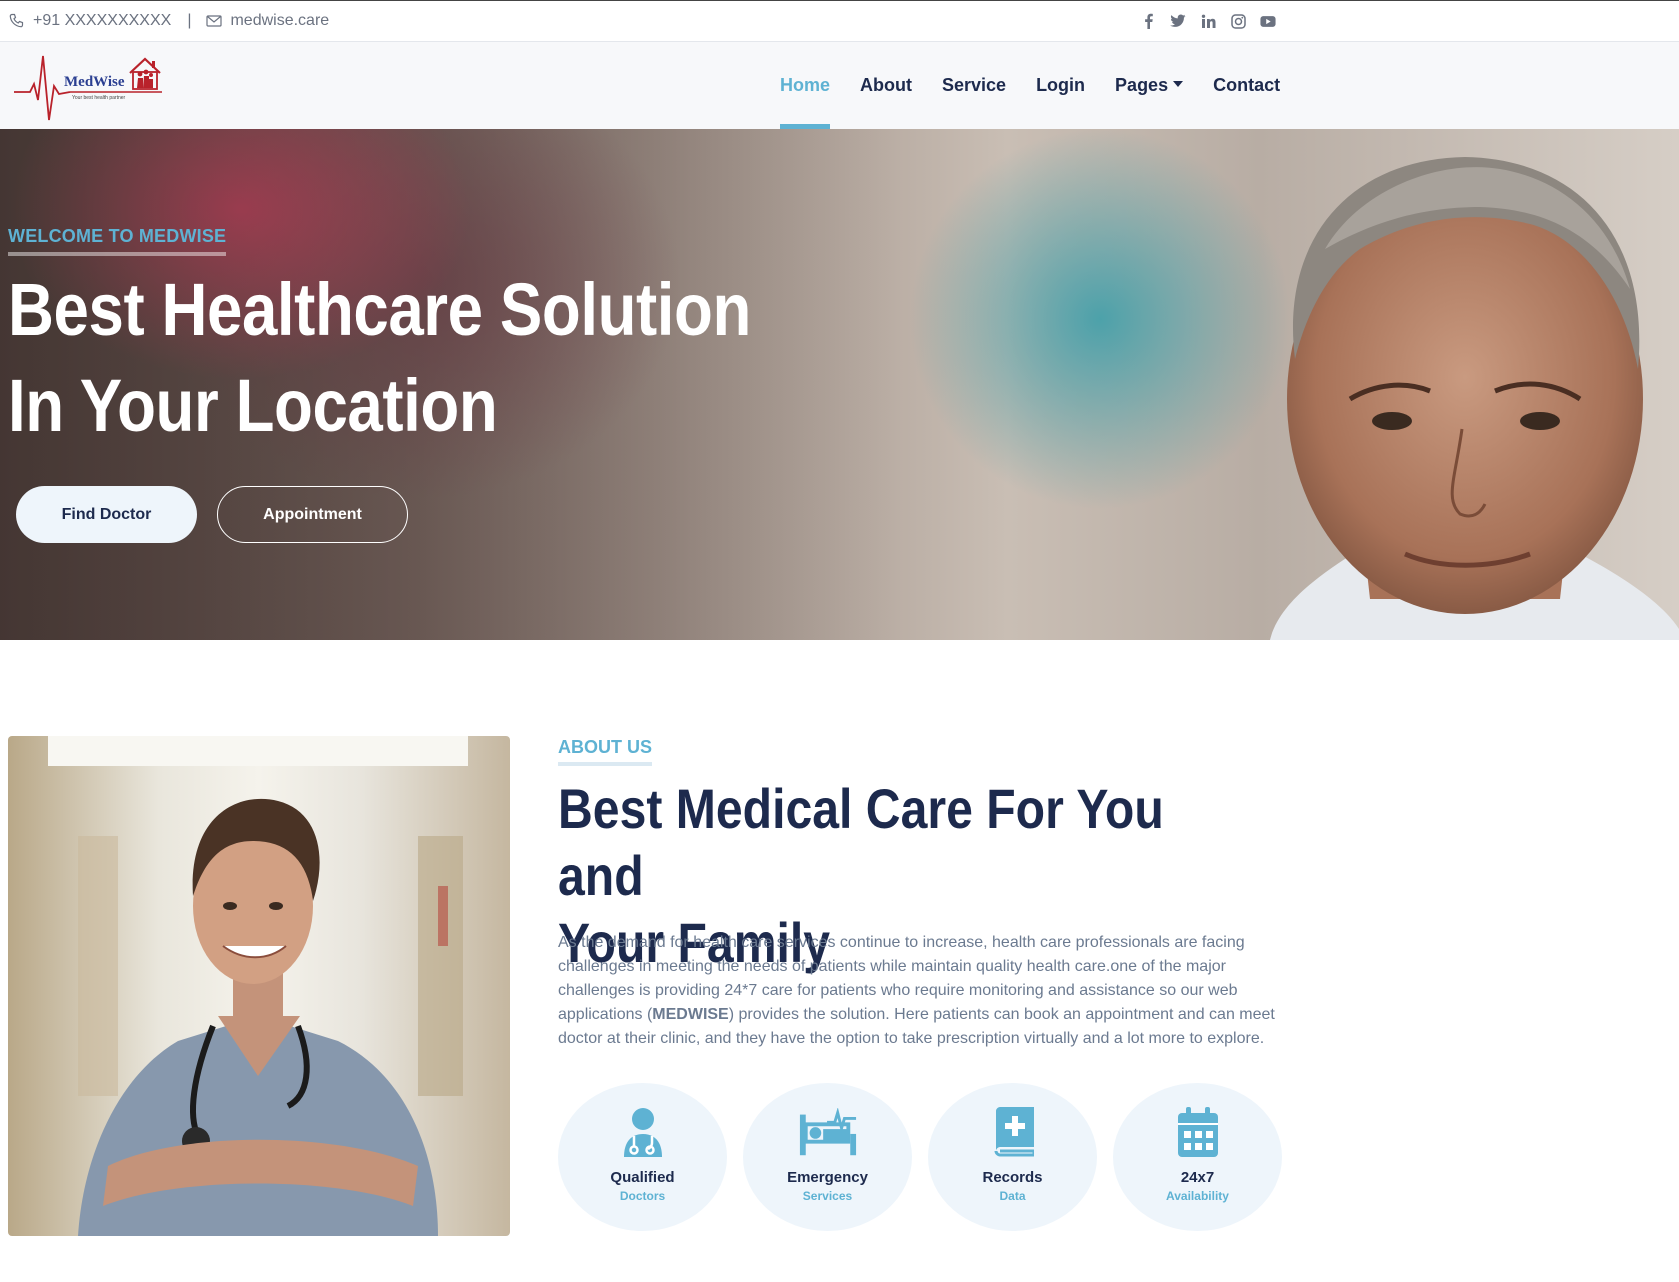 The height and width of the screenshot is (1282, 1679). What do you see at coordinates (106, 514) in the screenshot?
I see `find-doctor-button: Find Doctor` at bounding box center [106, 514].